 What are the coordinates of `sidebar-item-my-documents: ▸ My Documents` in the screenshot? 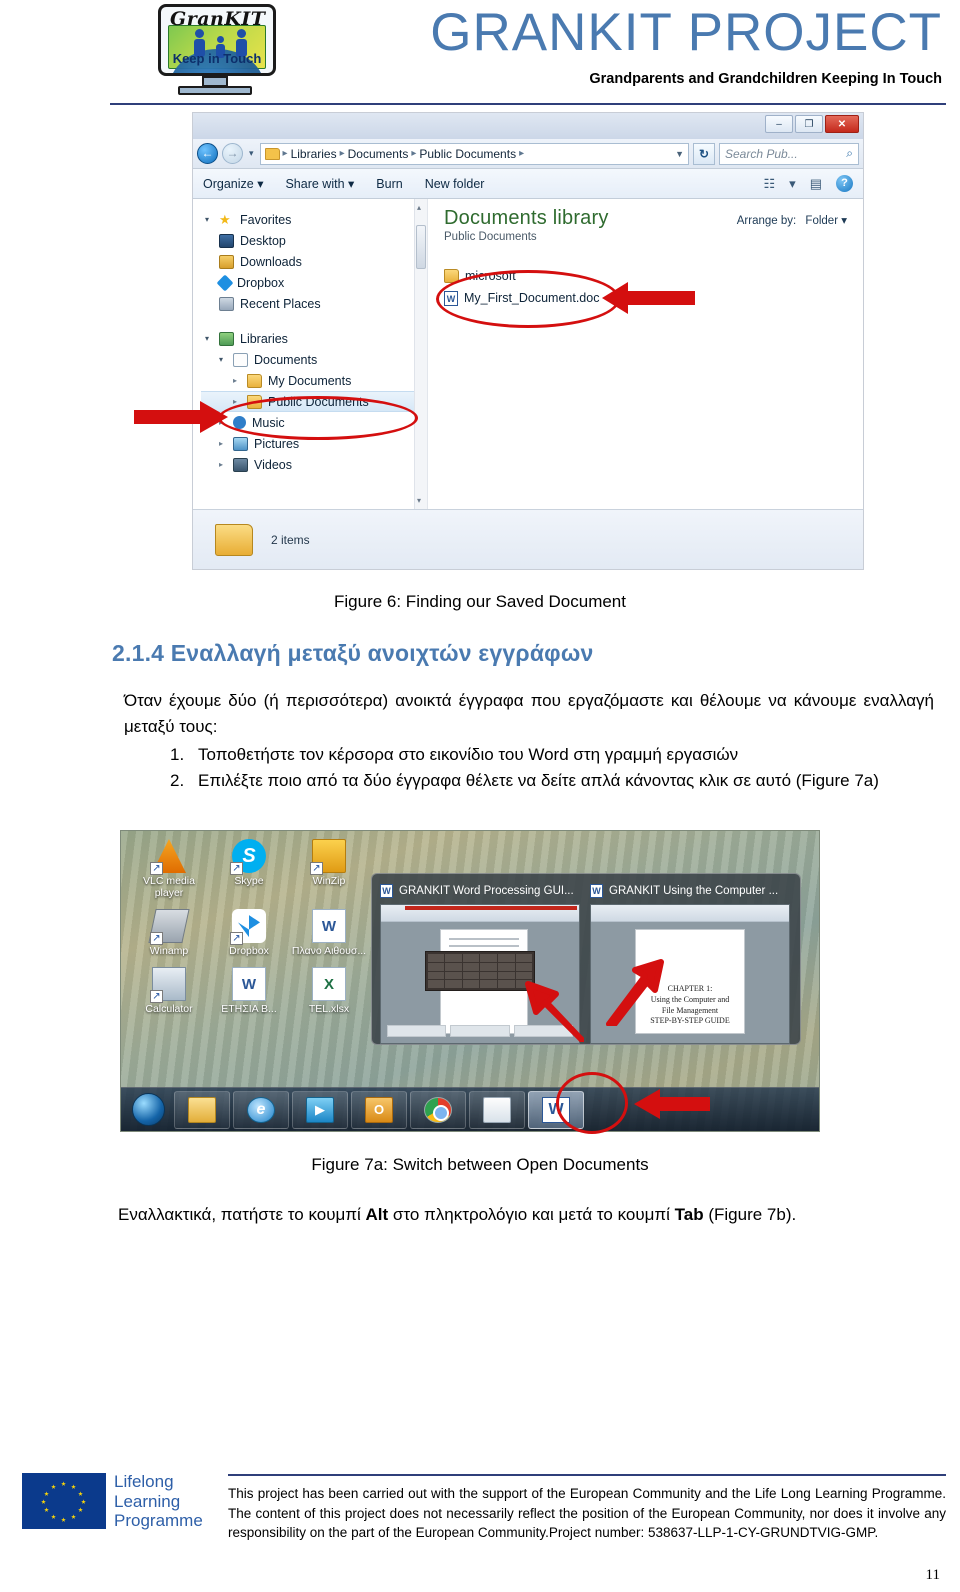 It's located at (314, 380).